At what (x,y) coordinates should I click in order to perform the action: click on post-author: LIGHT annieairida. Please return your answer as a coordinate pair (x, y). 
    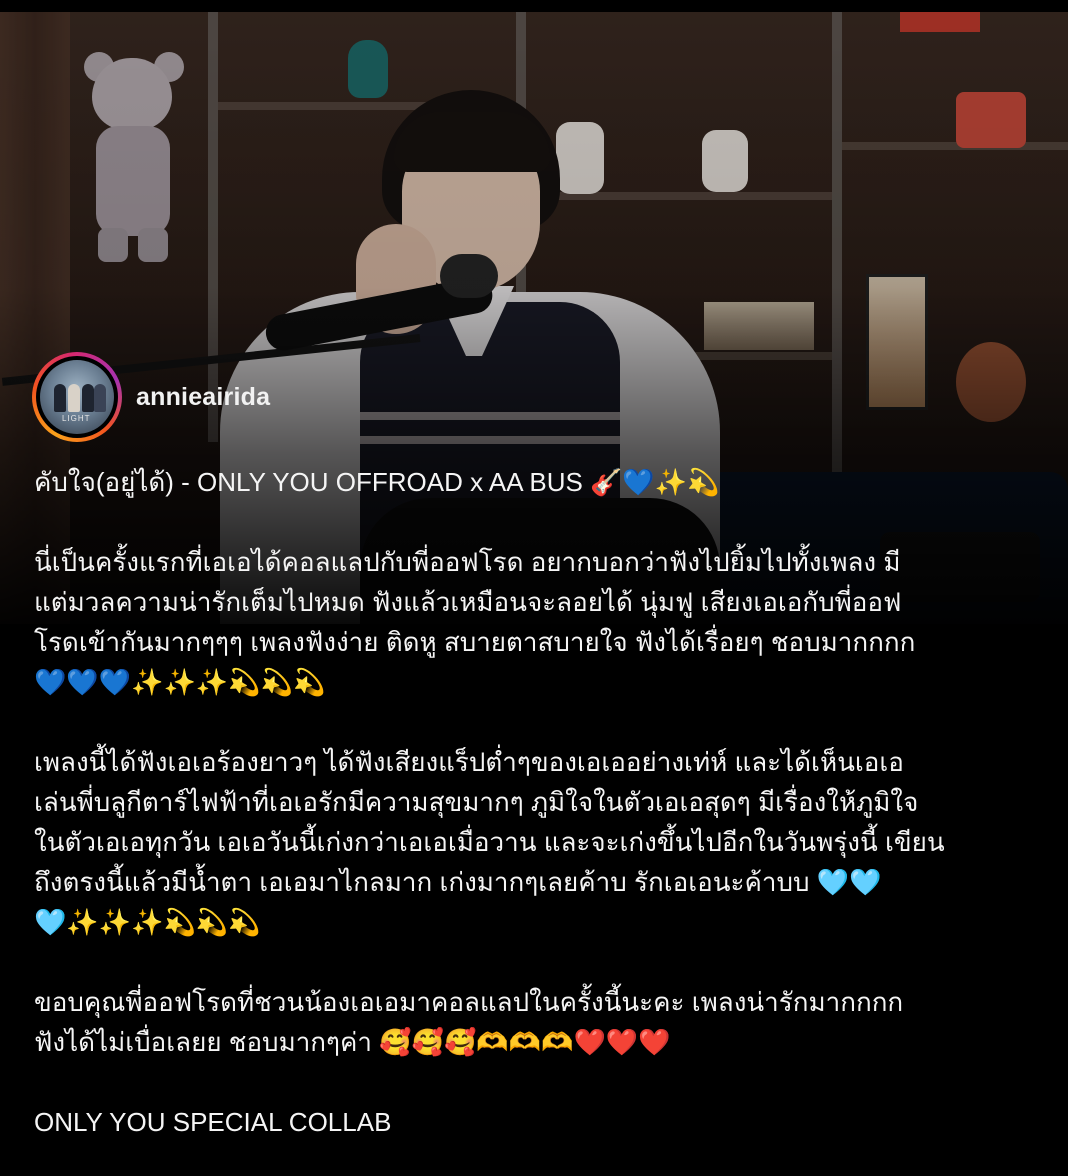
    Looking at the image, I should click on (151, 397).